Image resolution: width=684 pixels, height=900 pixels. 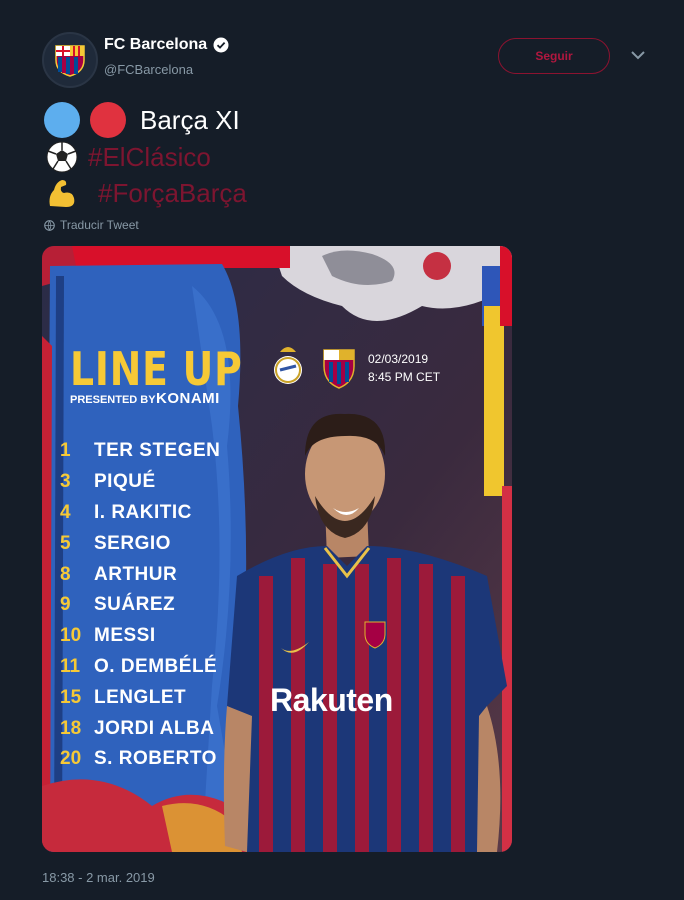 What do you see at coordinates (172, 193) in the screenshot?
I see `hashtag-forca-barca: #ForçaBarça` at bounding box center [172, 193].